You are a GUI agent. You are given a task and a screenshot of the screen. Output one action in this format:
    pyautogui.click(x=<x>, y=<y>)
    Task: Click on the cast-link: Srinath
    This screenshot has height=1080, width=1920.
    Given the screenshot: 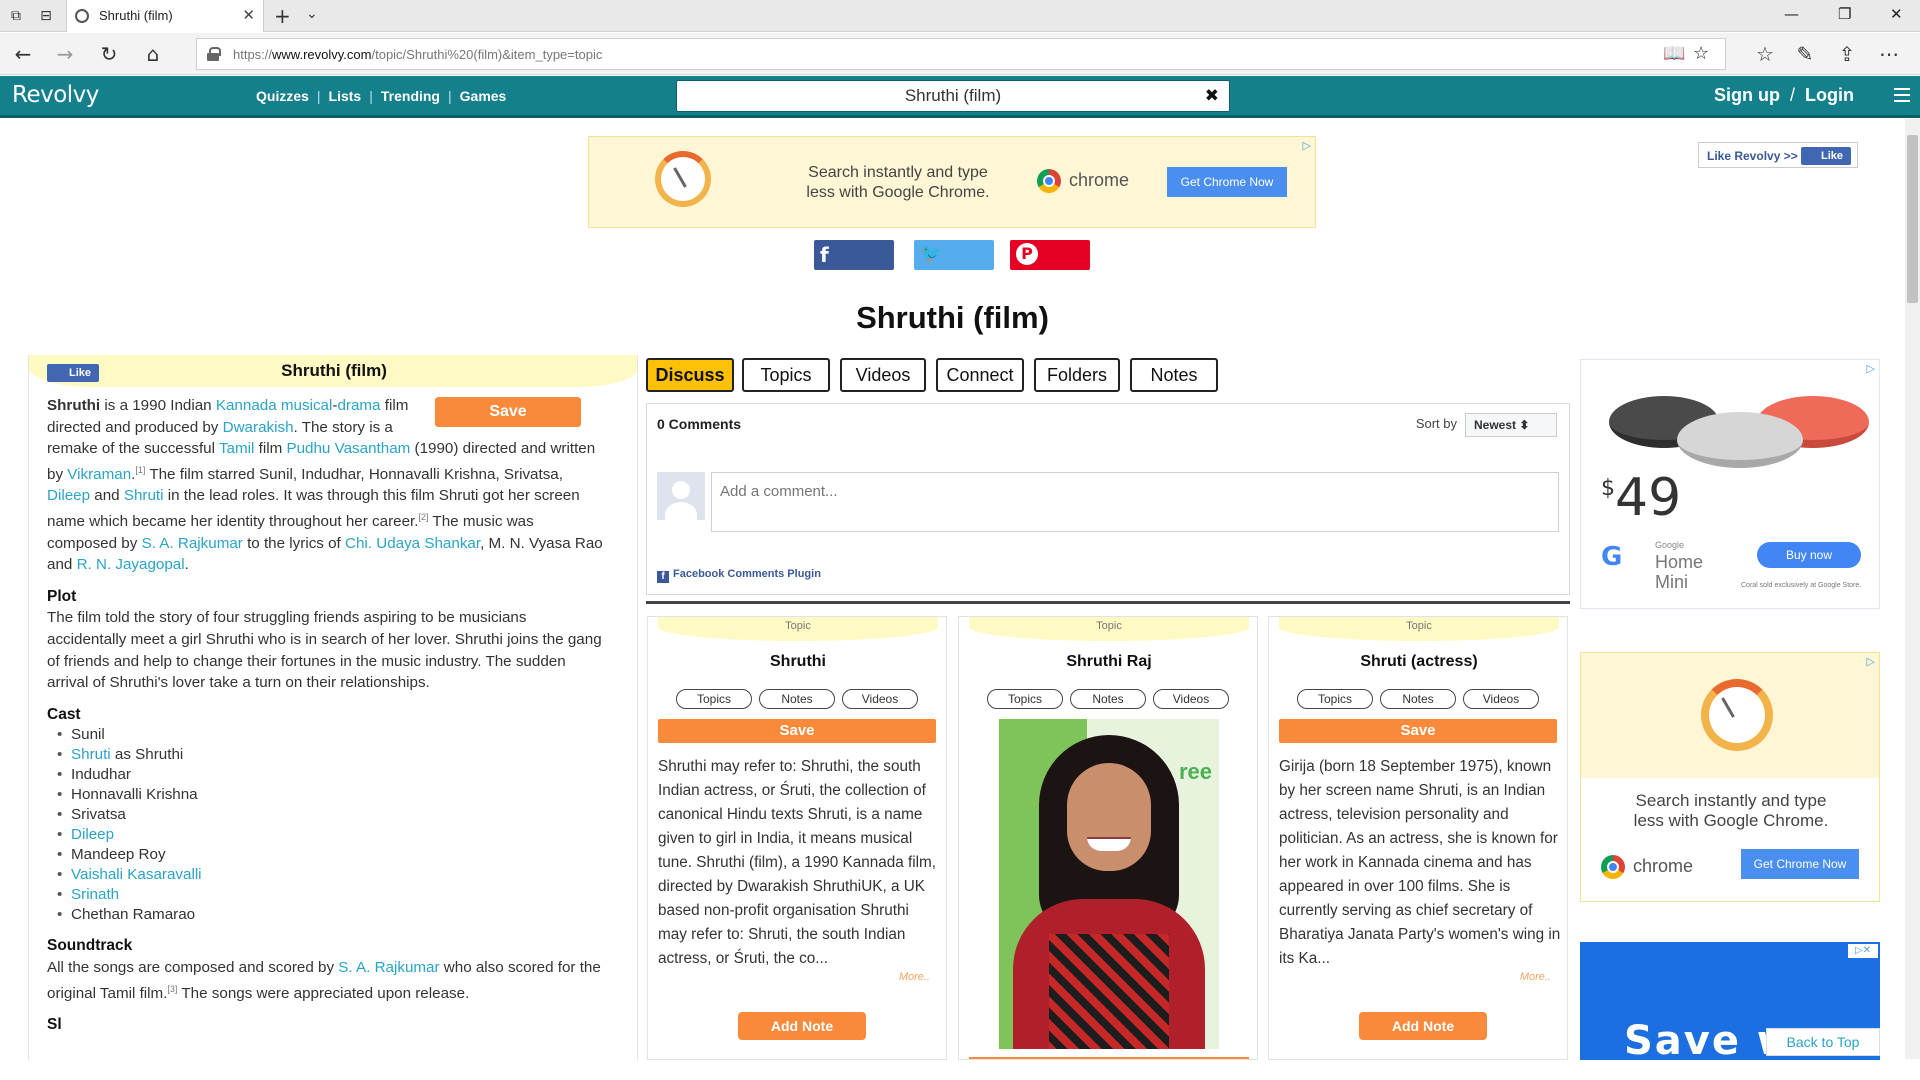 What is the action you would take?
    pyautogui.click(x=95, y=894)
    